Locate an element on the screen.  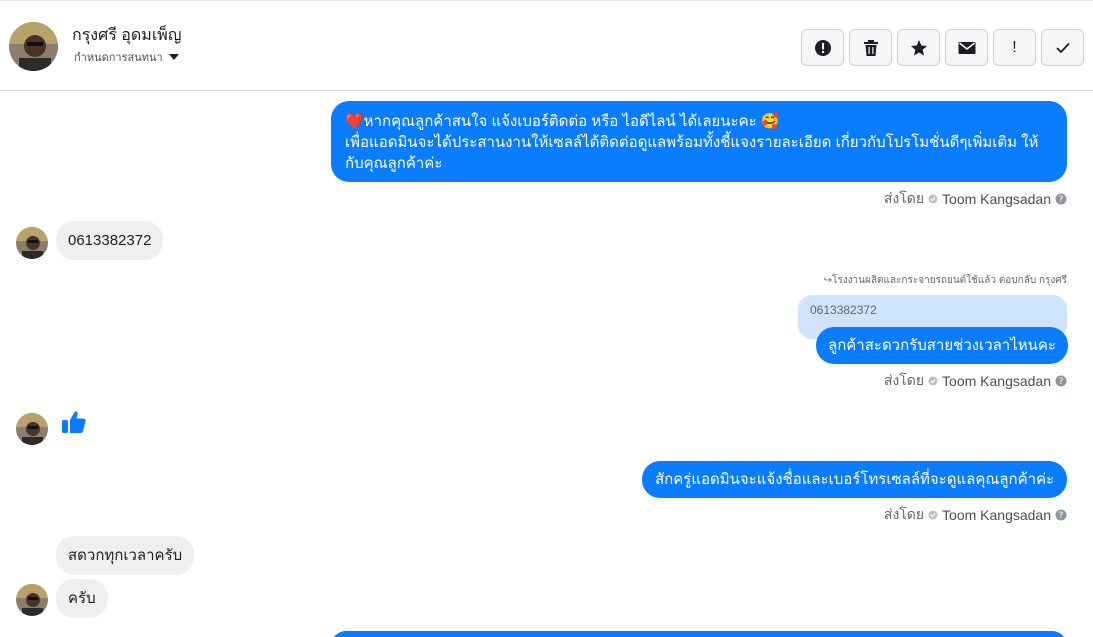
mark-spam-button is located at coordinates (822, 47).